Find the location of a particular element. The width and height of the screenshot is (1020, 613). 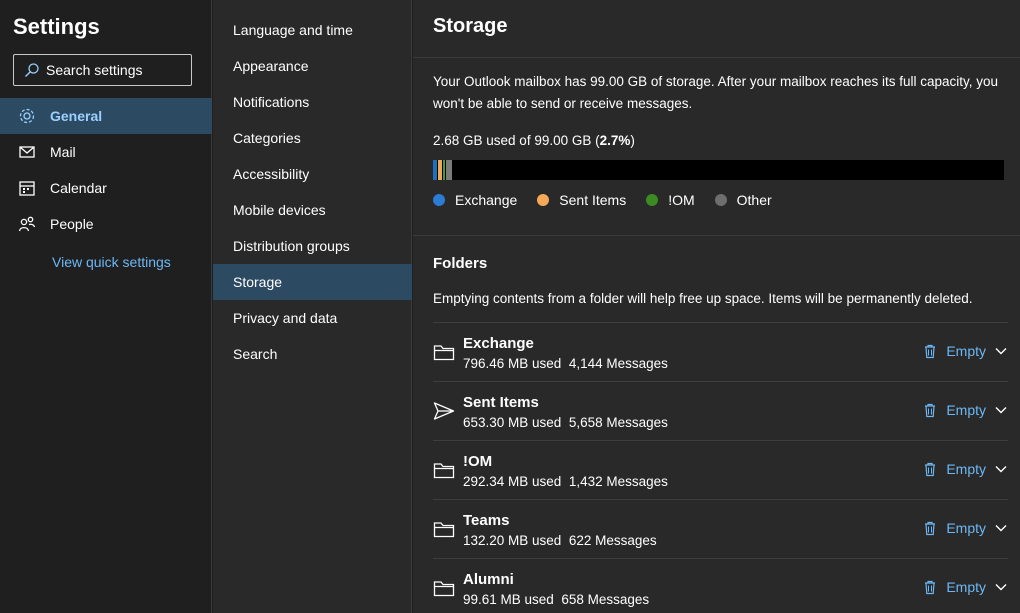

search-icon is located at coordinates (32, 70).